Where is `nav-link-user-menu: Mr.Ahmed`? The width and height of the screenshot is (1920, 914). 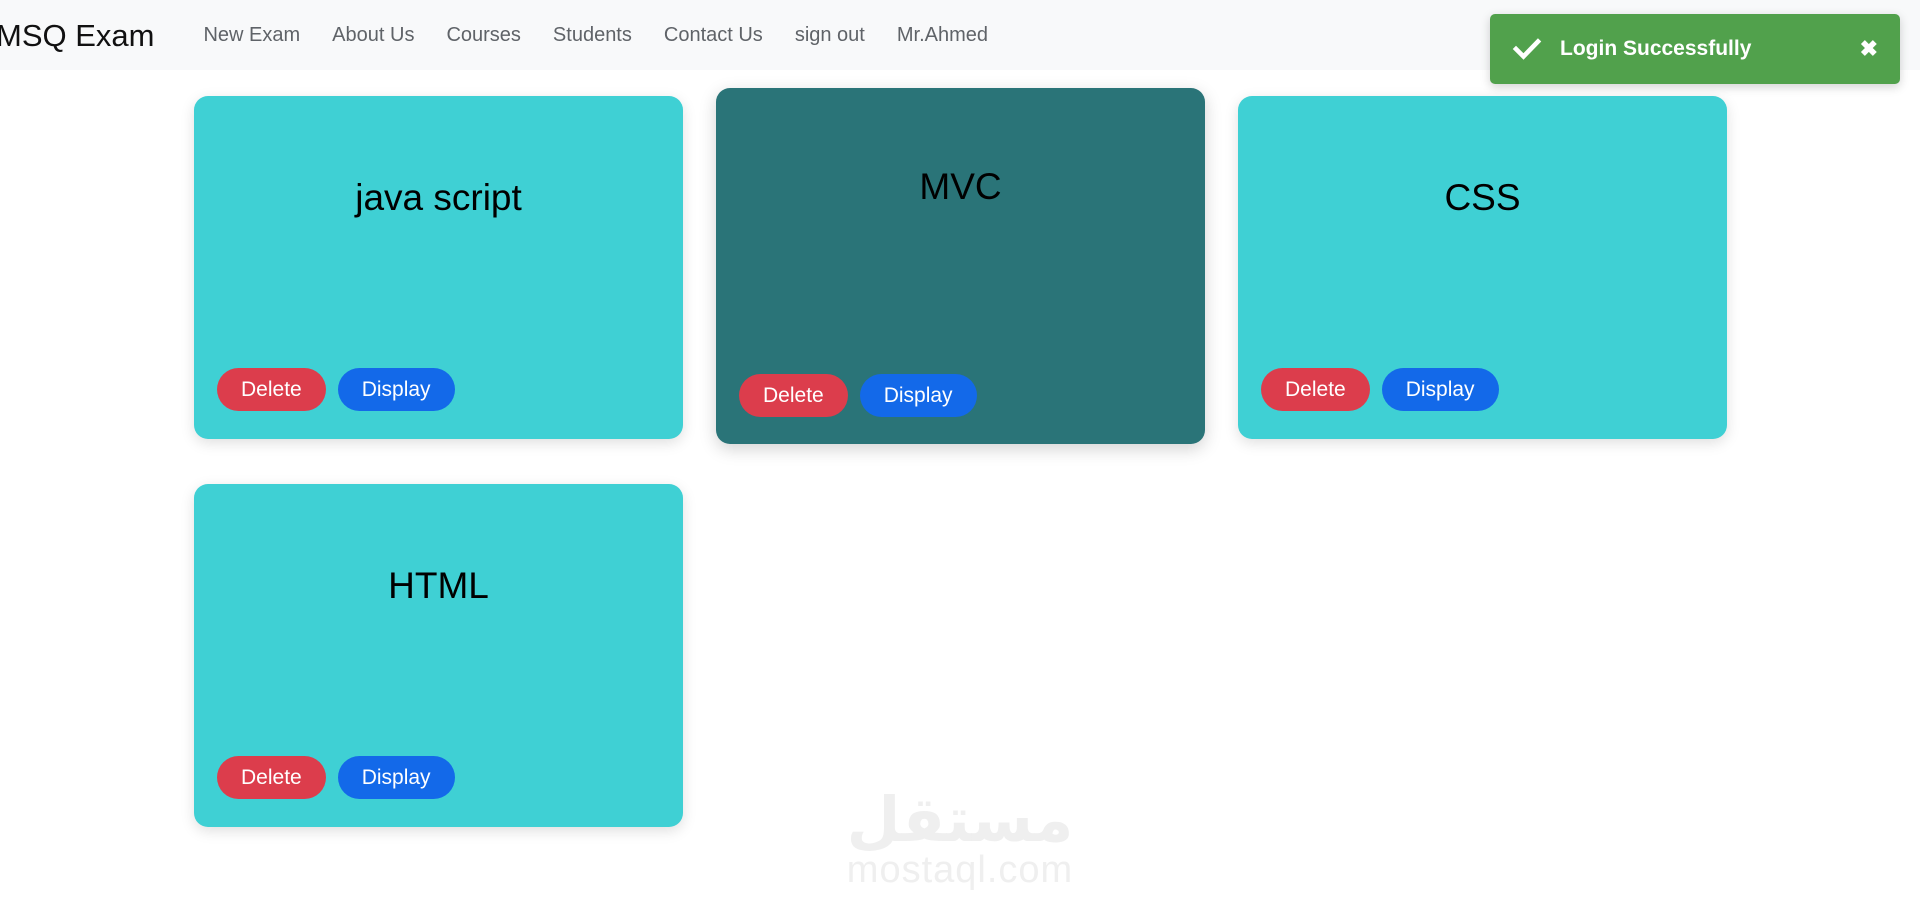 nav-link-user-menu: Mr.Ahmed is located at coordinates (942, 35).